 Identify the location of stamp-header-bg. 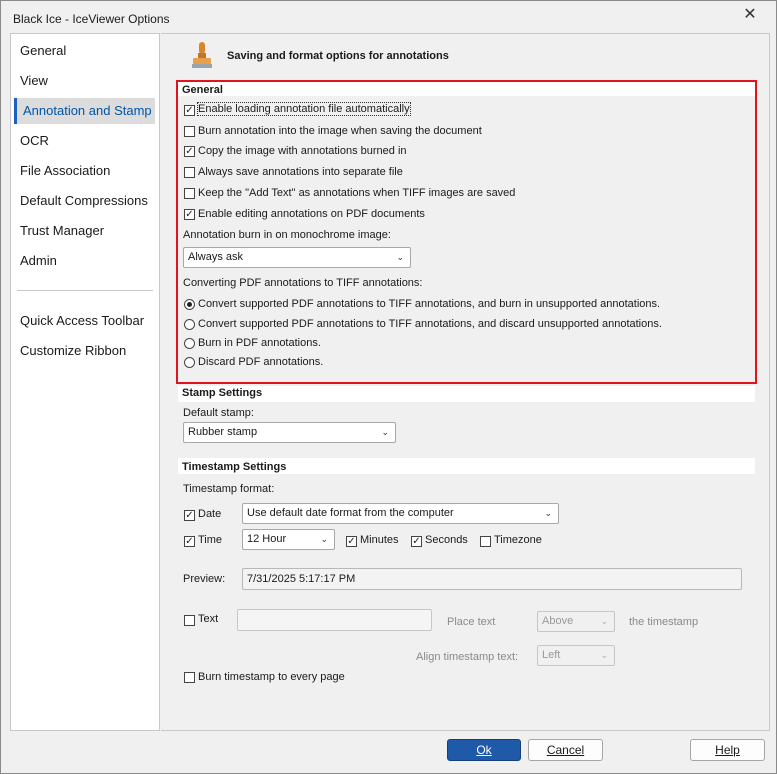
(466, 394).